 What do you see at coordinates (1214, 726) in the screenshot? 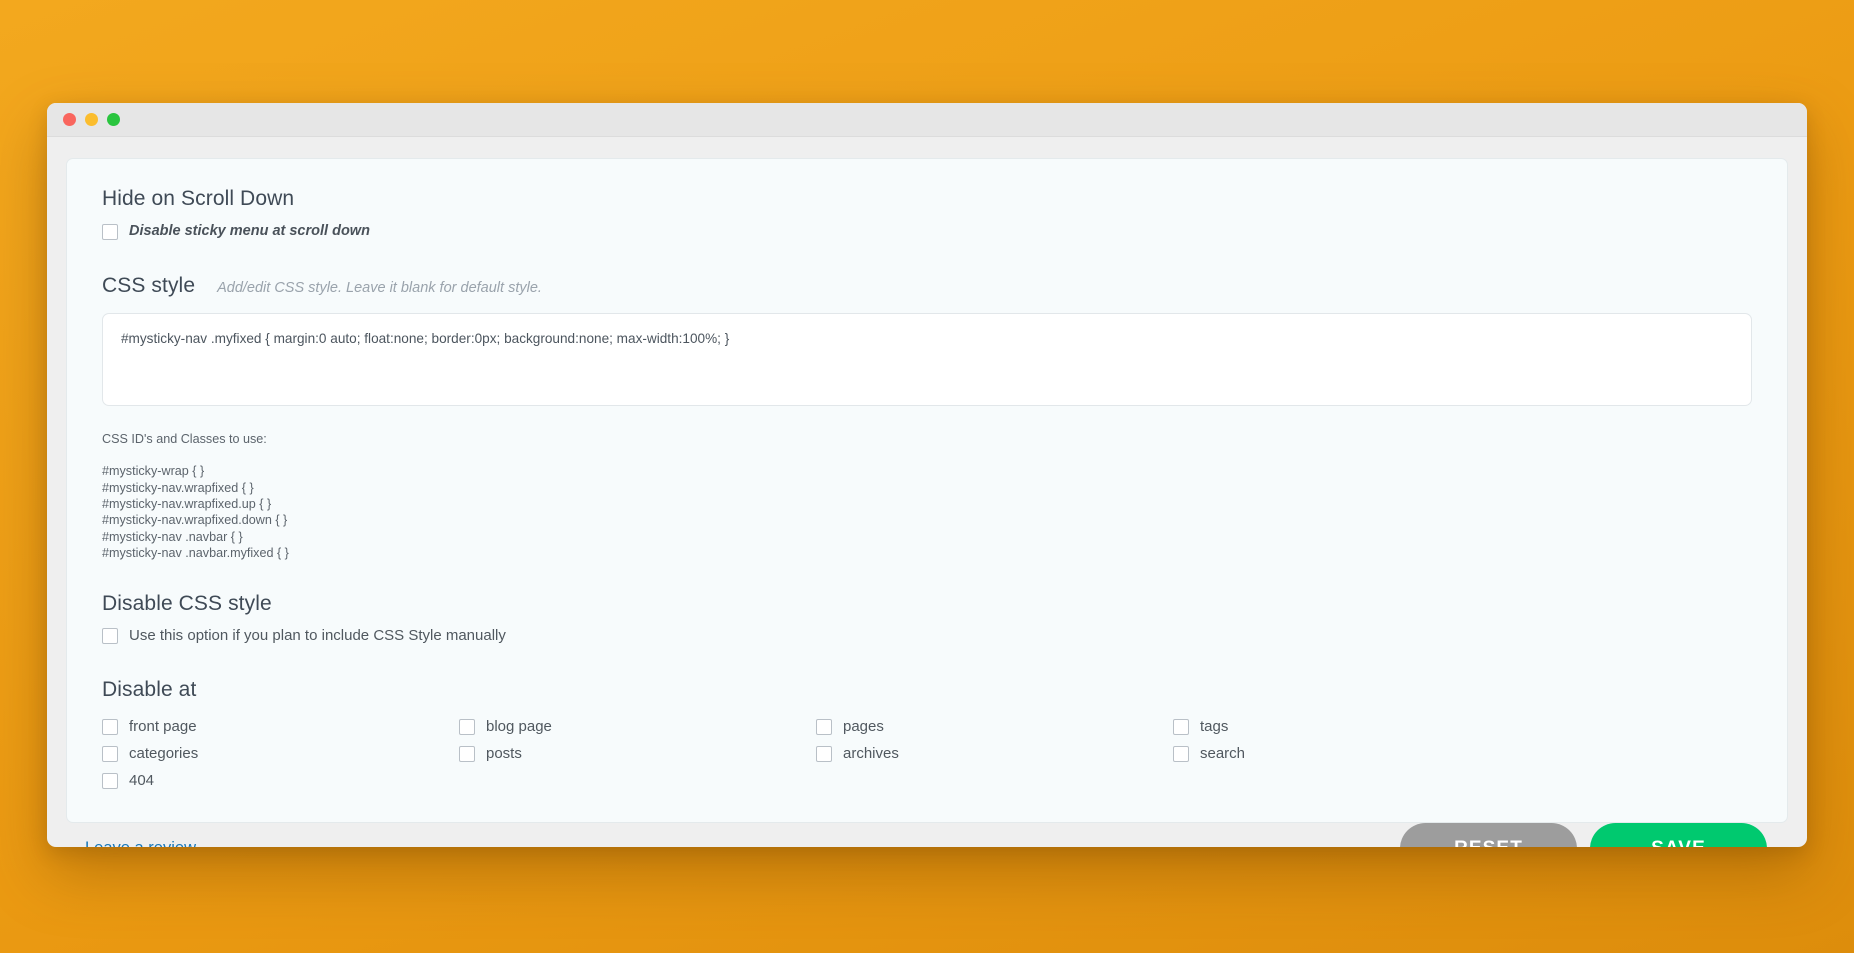
I see `disable-at-label-tags: tags` at bounding box center [1214, 726].